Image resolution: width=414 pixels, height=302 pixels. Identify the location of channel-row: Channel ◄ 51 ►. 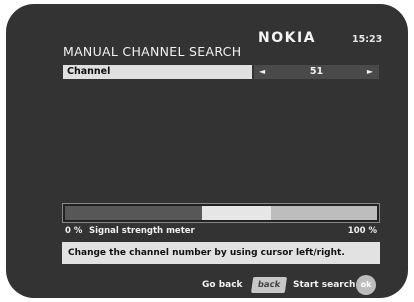
(221, 72).